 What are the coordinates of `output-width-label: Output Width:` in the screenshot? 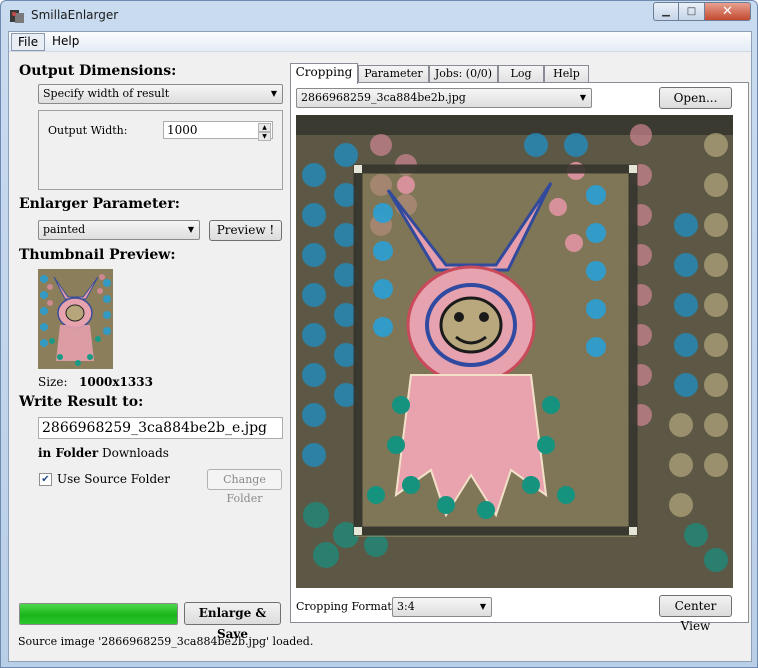 It's located at (88, 130).